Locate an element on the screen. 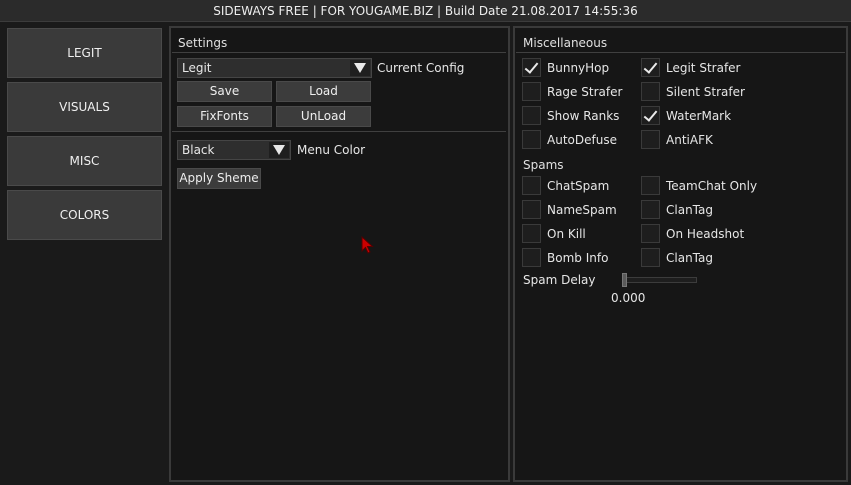 The image size is (851, 485). silent-strafer-checkbox is located at coordinates (650, 91).